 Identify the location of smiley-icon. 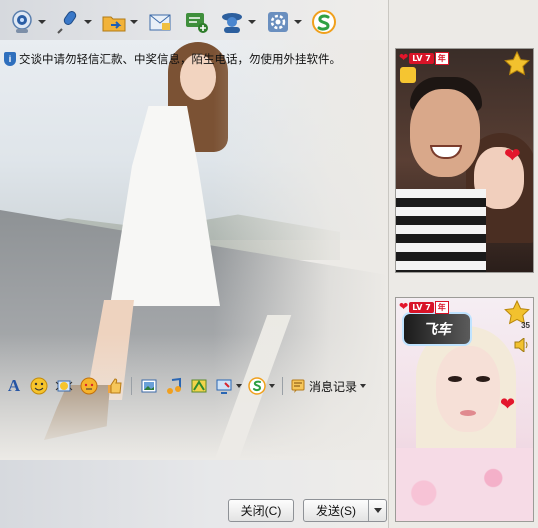
(39, 386).